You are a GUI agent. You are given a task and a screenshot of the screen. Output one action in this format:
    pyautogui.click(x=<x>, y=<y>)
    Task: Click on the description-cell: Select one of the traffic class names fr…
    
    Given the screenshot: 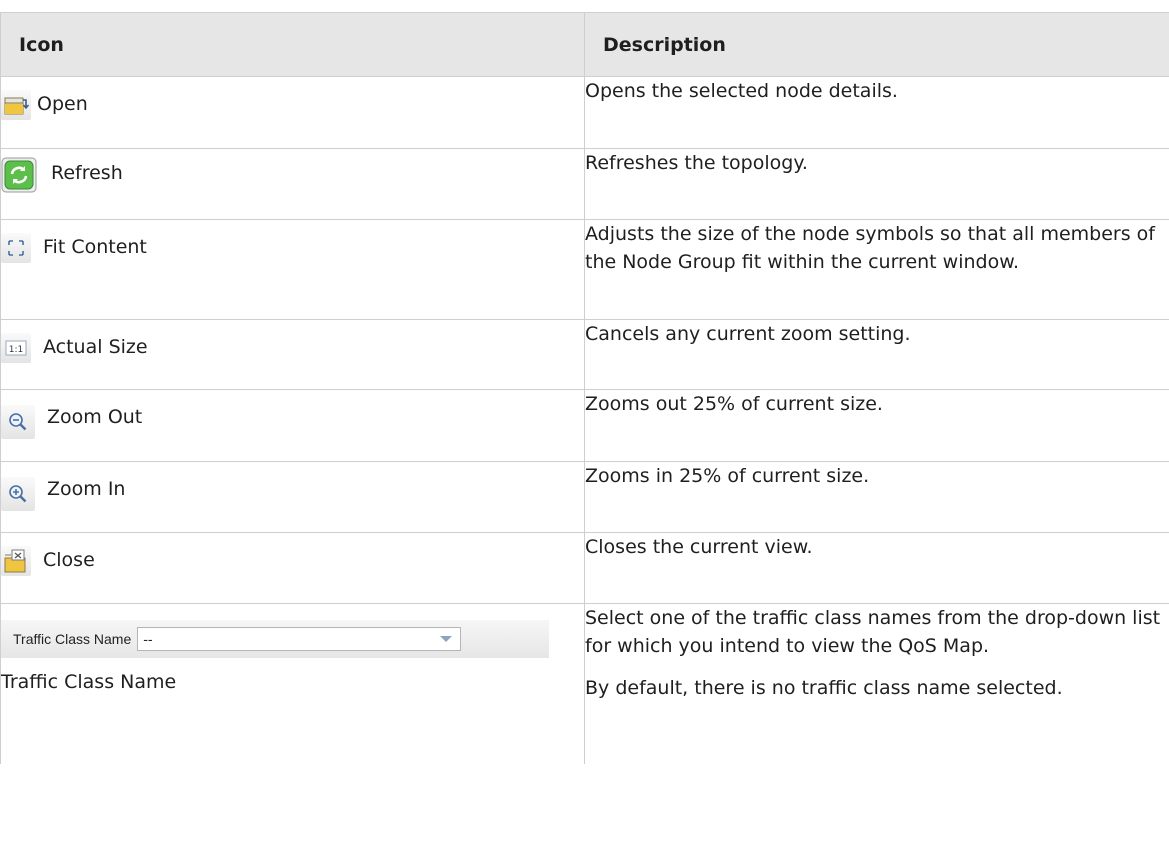 What is the action you would take?
    pyautogui.click(x=876, y=683)
    